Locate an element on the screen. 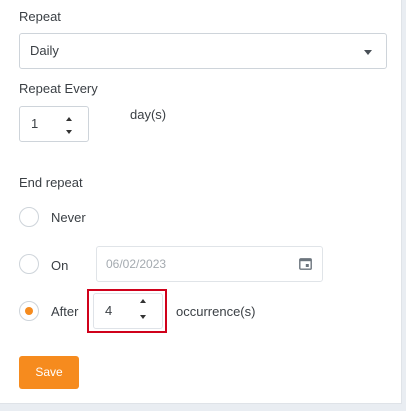  radio-never is located at coordinates (29, 217).